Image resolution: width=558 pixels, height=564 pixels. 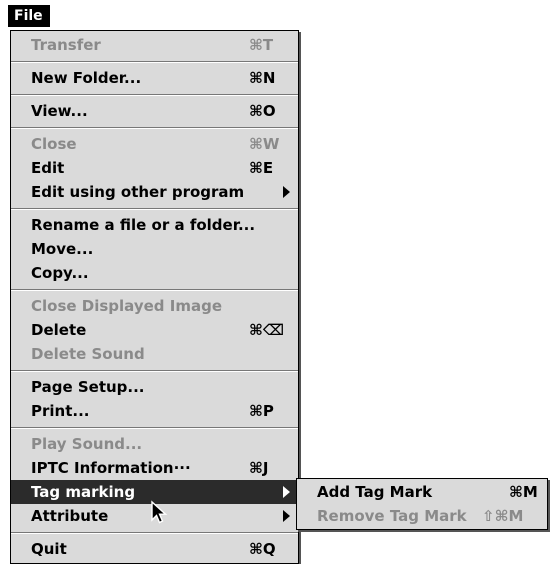 What do you see at coordinates (154, 144) in the screenshot?
I see `menu-item-close: Close ⌘W` at bounding box center [154, 144].